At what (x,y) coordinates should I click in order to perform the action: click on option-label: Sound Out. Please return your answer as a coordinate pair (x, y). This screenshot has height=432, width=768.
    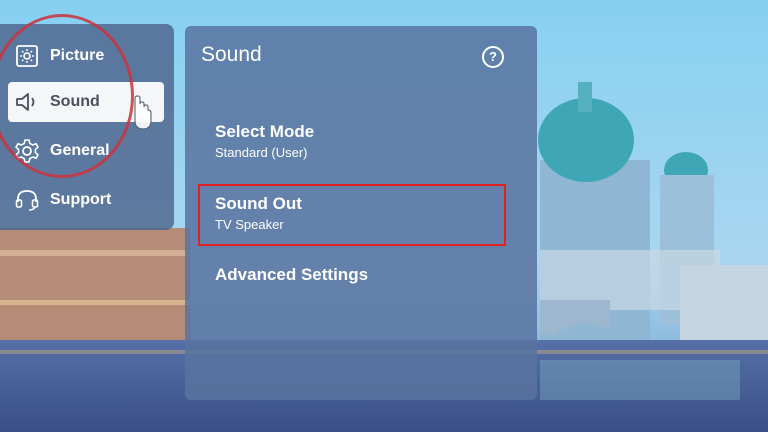
    Looking at the image, I should click on (258, 203).